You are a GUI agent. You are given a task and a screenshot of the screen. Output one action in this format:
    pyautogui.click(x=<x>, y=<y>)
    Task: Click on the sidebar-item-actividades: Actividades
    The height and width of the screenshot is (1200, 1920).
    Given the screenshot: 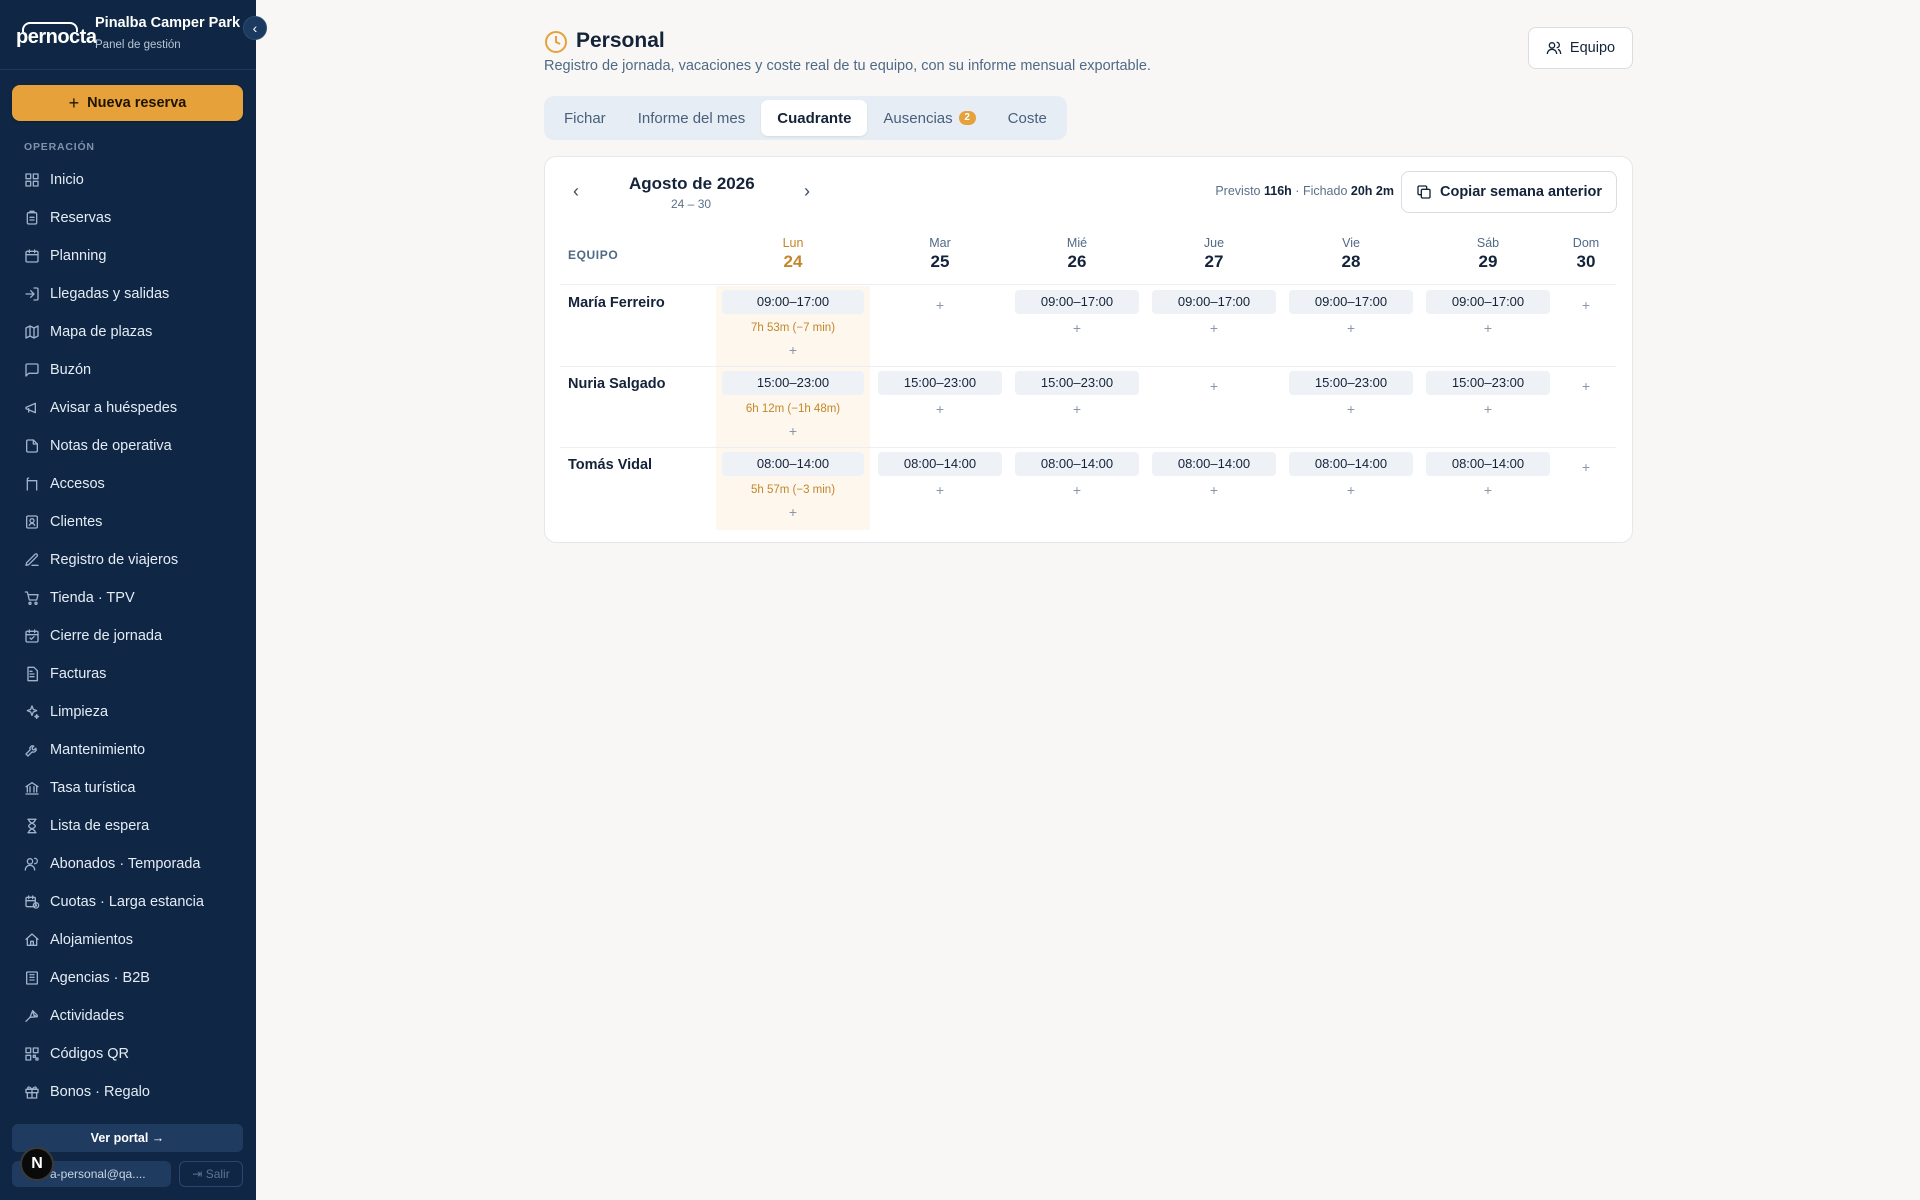 What is the action you would take?
    pyautogui.click(x=128, y=1016)
    